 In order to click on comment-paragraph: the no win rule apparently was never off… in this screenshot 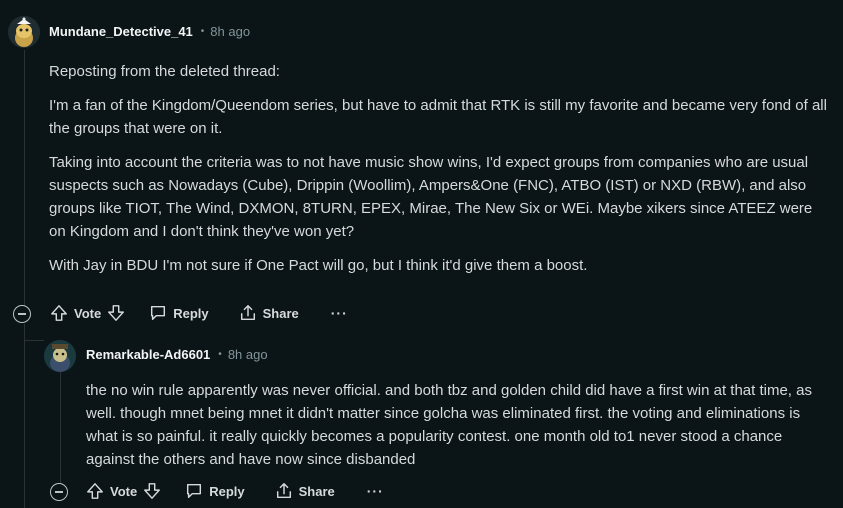, I will do `click(449, 425)`.